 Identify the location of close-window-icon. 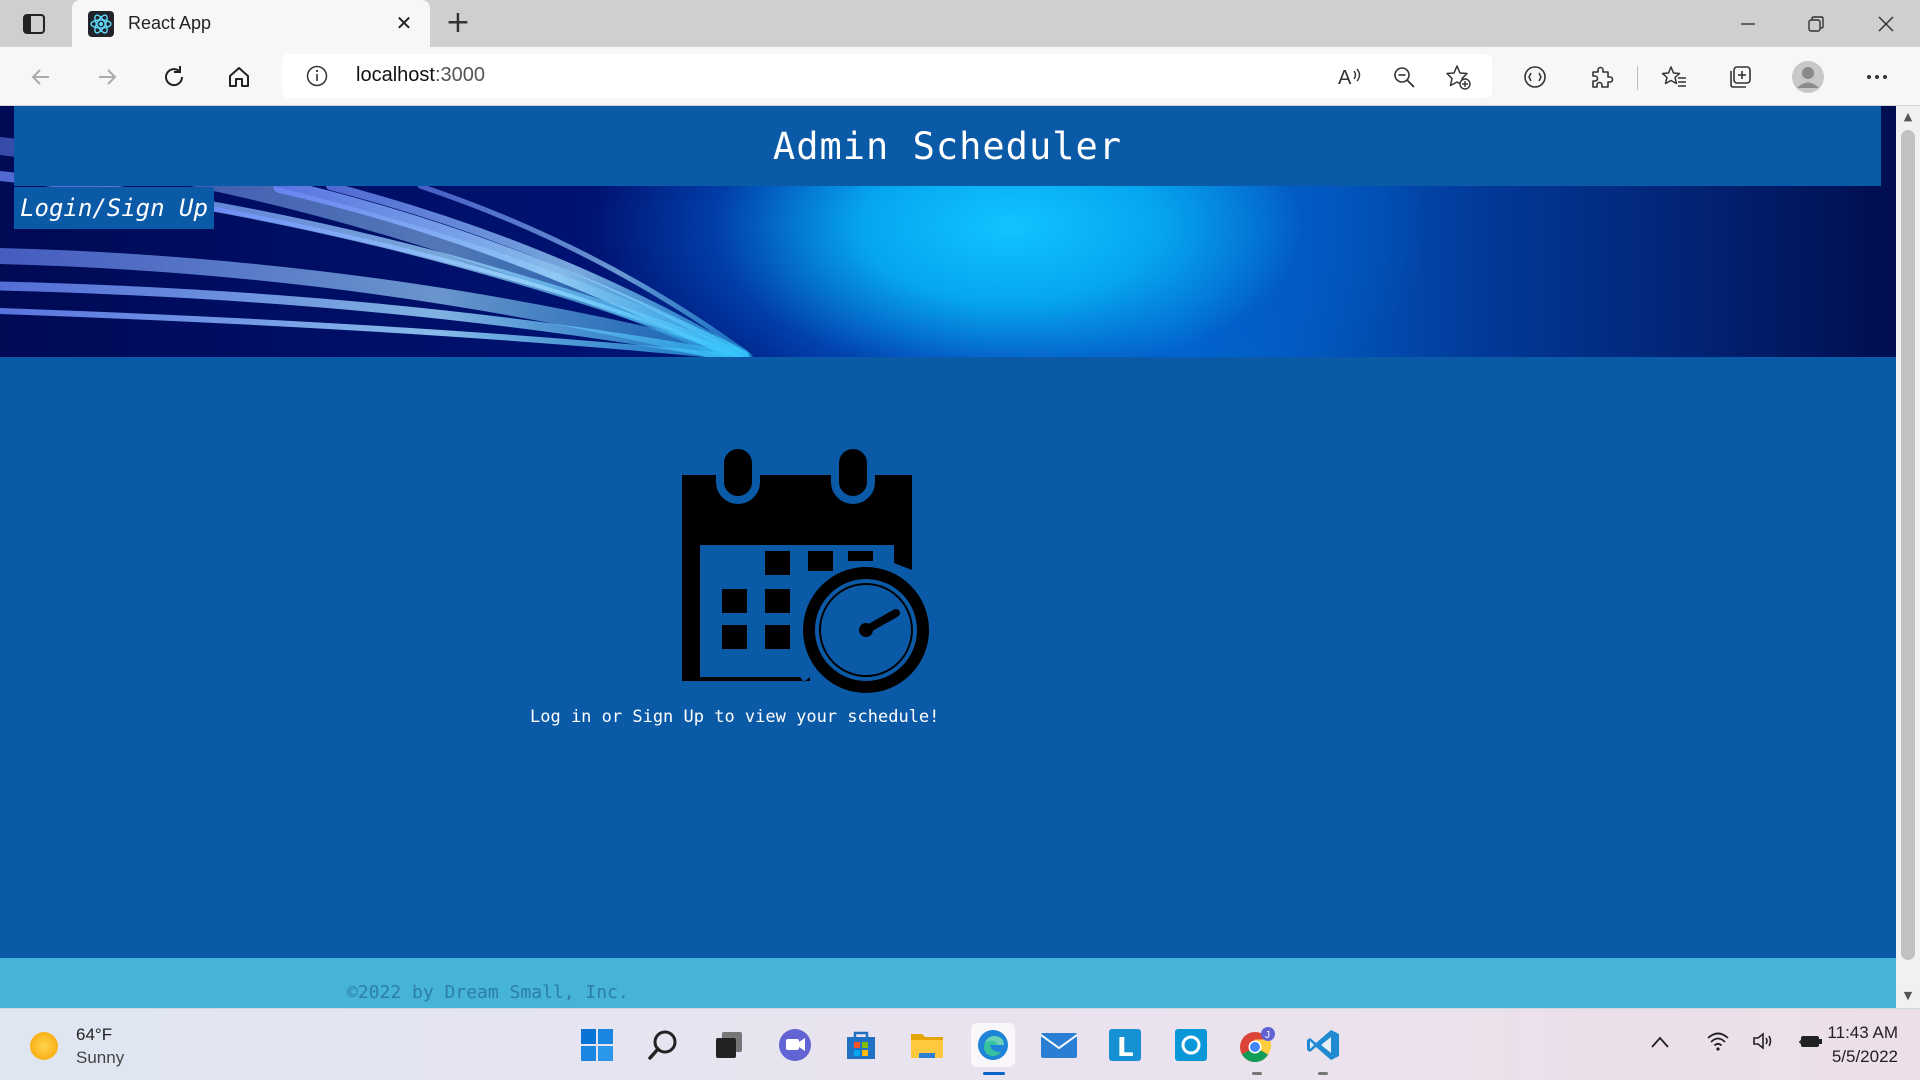
(1886, 24).